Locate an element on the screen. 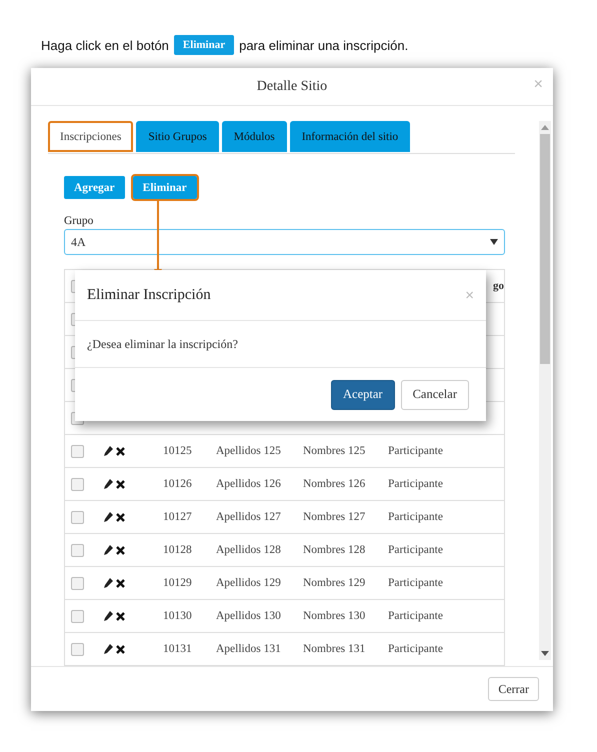  table-cell-text: Apellidos 126 is located at coordinates (249, 484).